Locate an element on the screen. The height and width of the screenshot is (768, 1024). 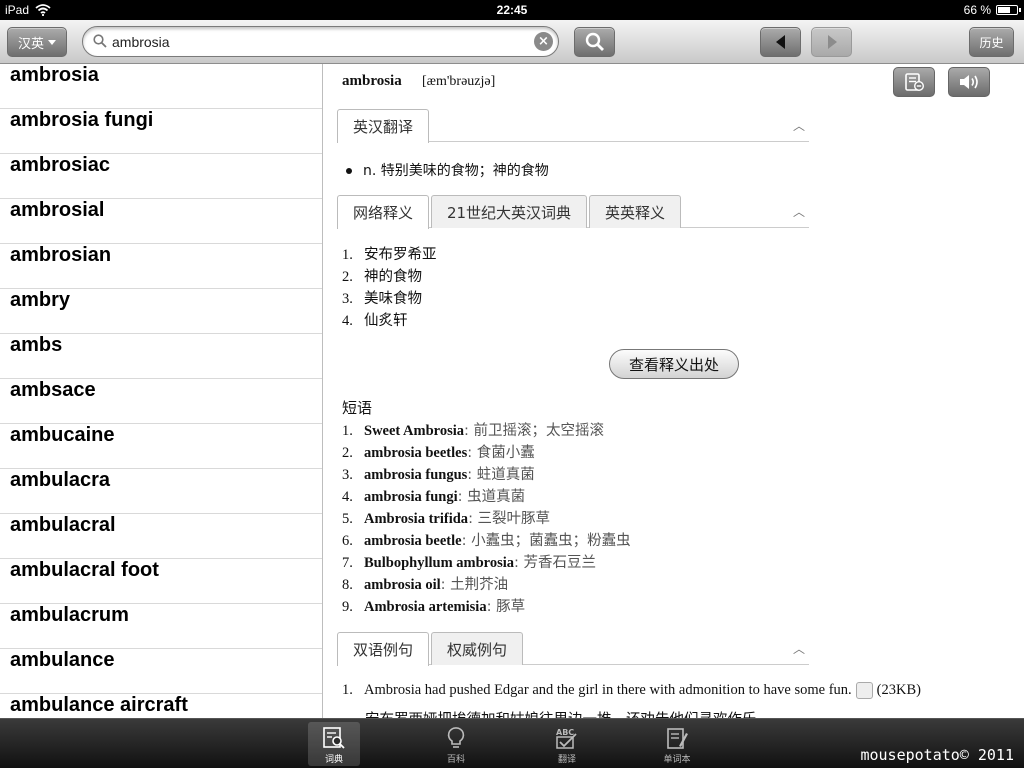
phrase-gloss: : 食菌小蠹 is located at coordinates (501, 453).